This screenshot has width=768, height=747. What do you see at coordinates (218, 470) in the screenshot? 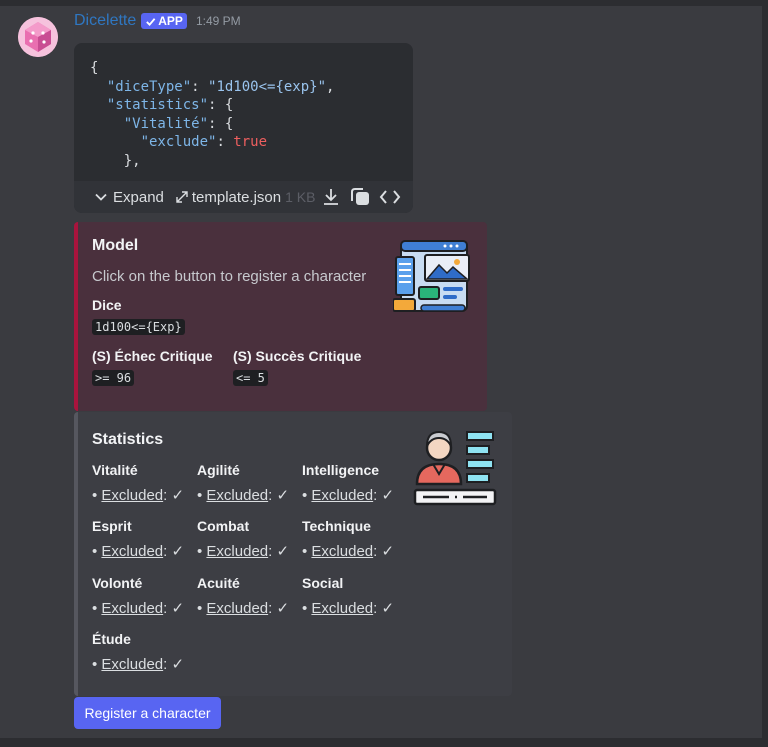
I see `stat-name: Agilité` at bounding box center [218, 470].